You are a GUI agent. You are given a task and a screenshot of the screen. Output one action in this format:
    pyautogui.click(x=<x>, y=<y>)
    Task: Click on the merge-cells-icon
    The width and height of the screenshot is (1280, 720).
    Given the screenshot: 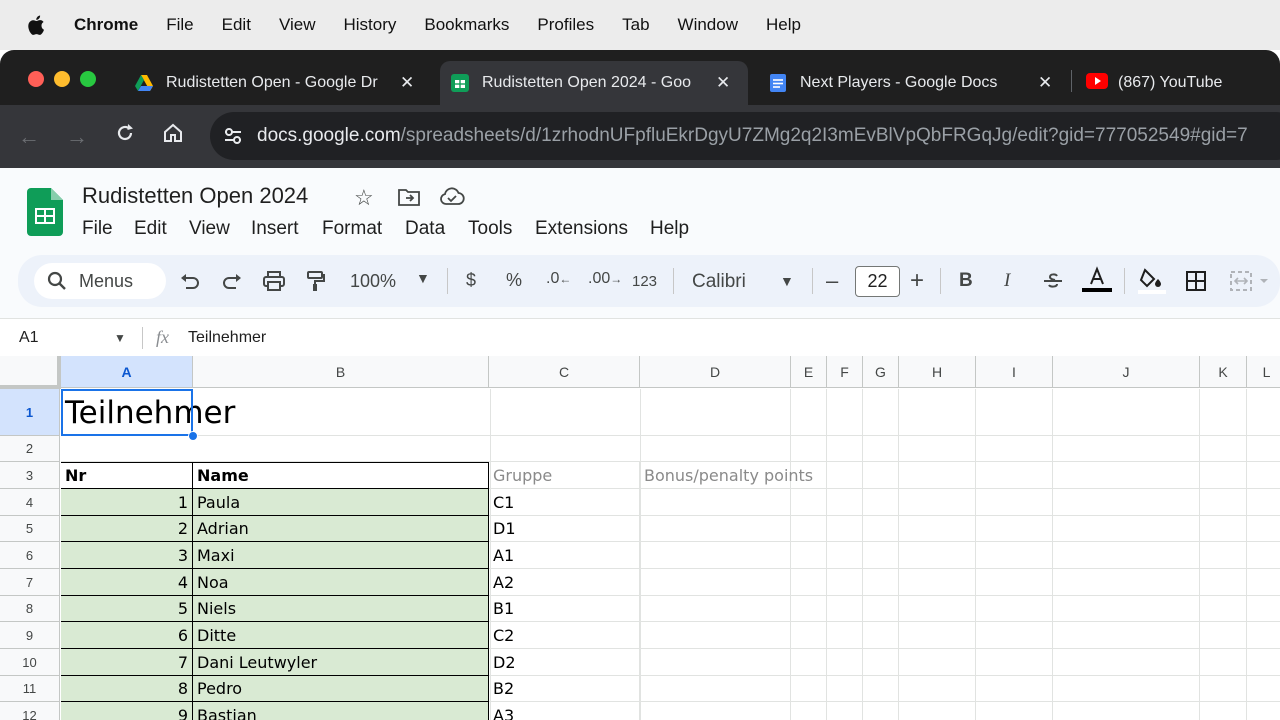 What is the action you would take?
    pyautogui.click(x=1252, y=283)
    